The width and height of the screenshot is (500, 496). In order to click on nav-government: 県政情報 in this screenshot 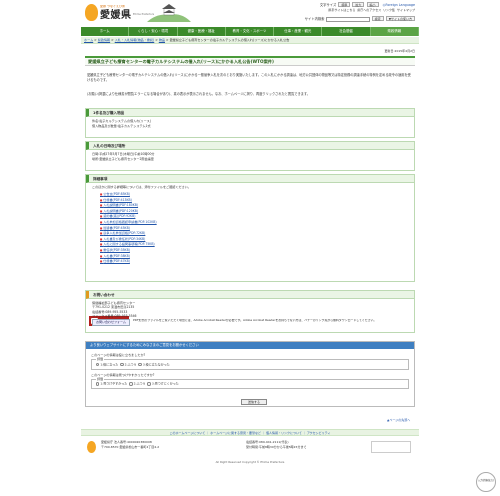, I will do `click(394, 31)`.